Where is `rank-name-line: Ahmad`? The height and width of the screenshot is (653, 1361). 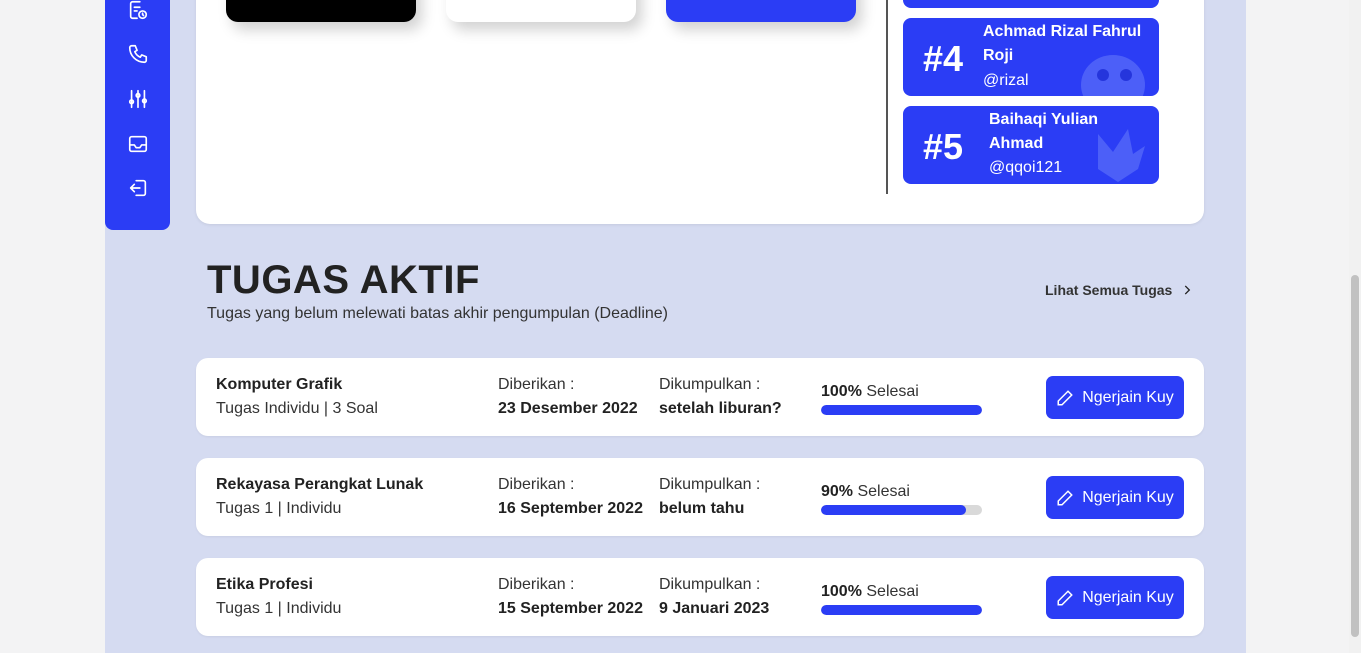
rank-name-line: Ahmad is located at coordinates (1016, 143).